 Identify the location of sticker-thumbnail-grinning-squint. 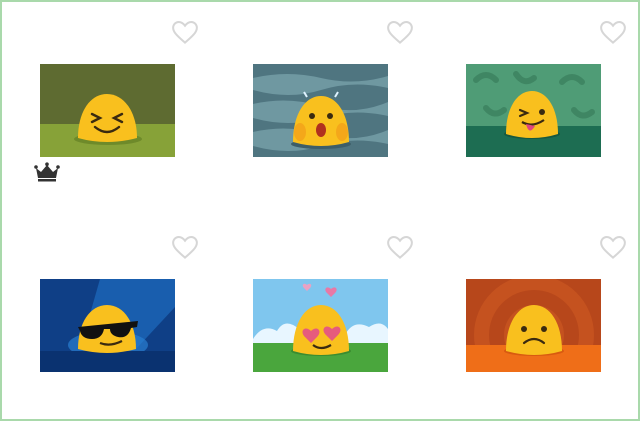
(107, 110).